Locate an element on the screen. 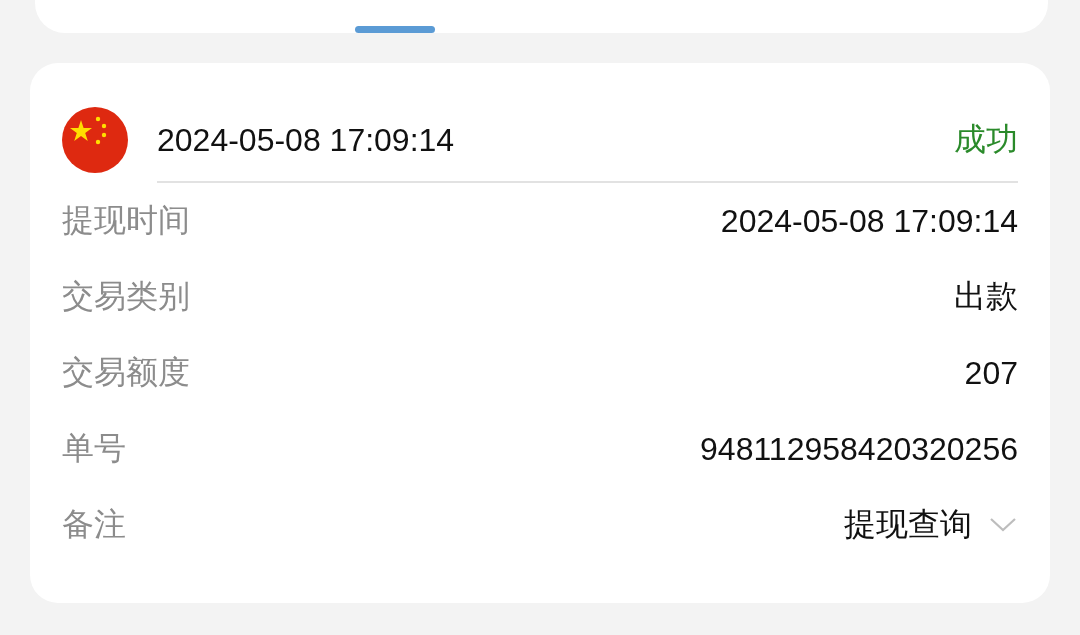 The height and width of the screenshot is (635, 1080). status-label: 成功 is located at coordinates (986, 139).